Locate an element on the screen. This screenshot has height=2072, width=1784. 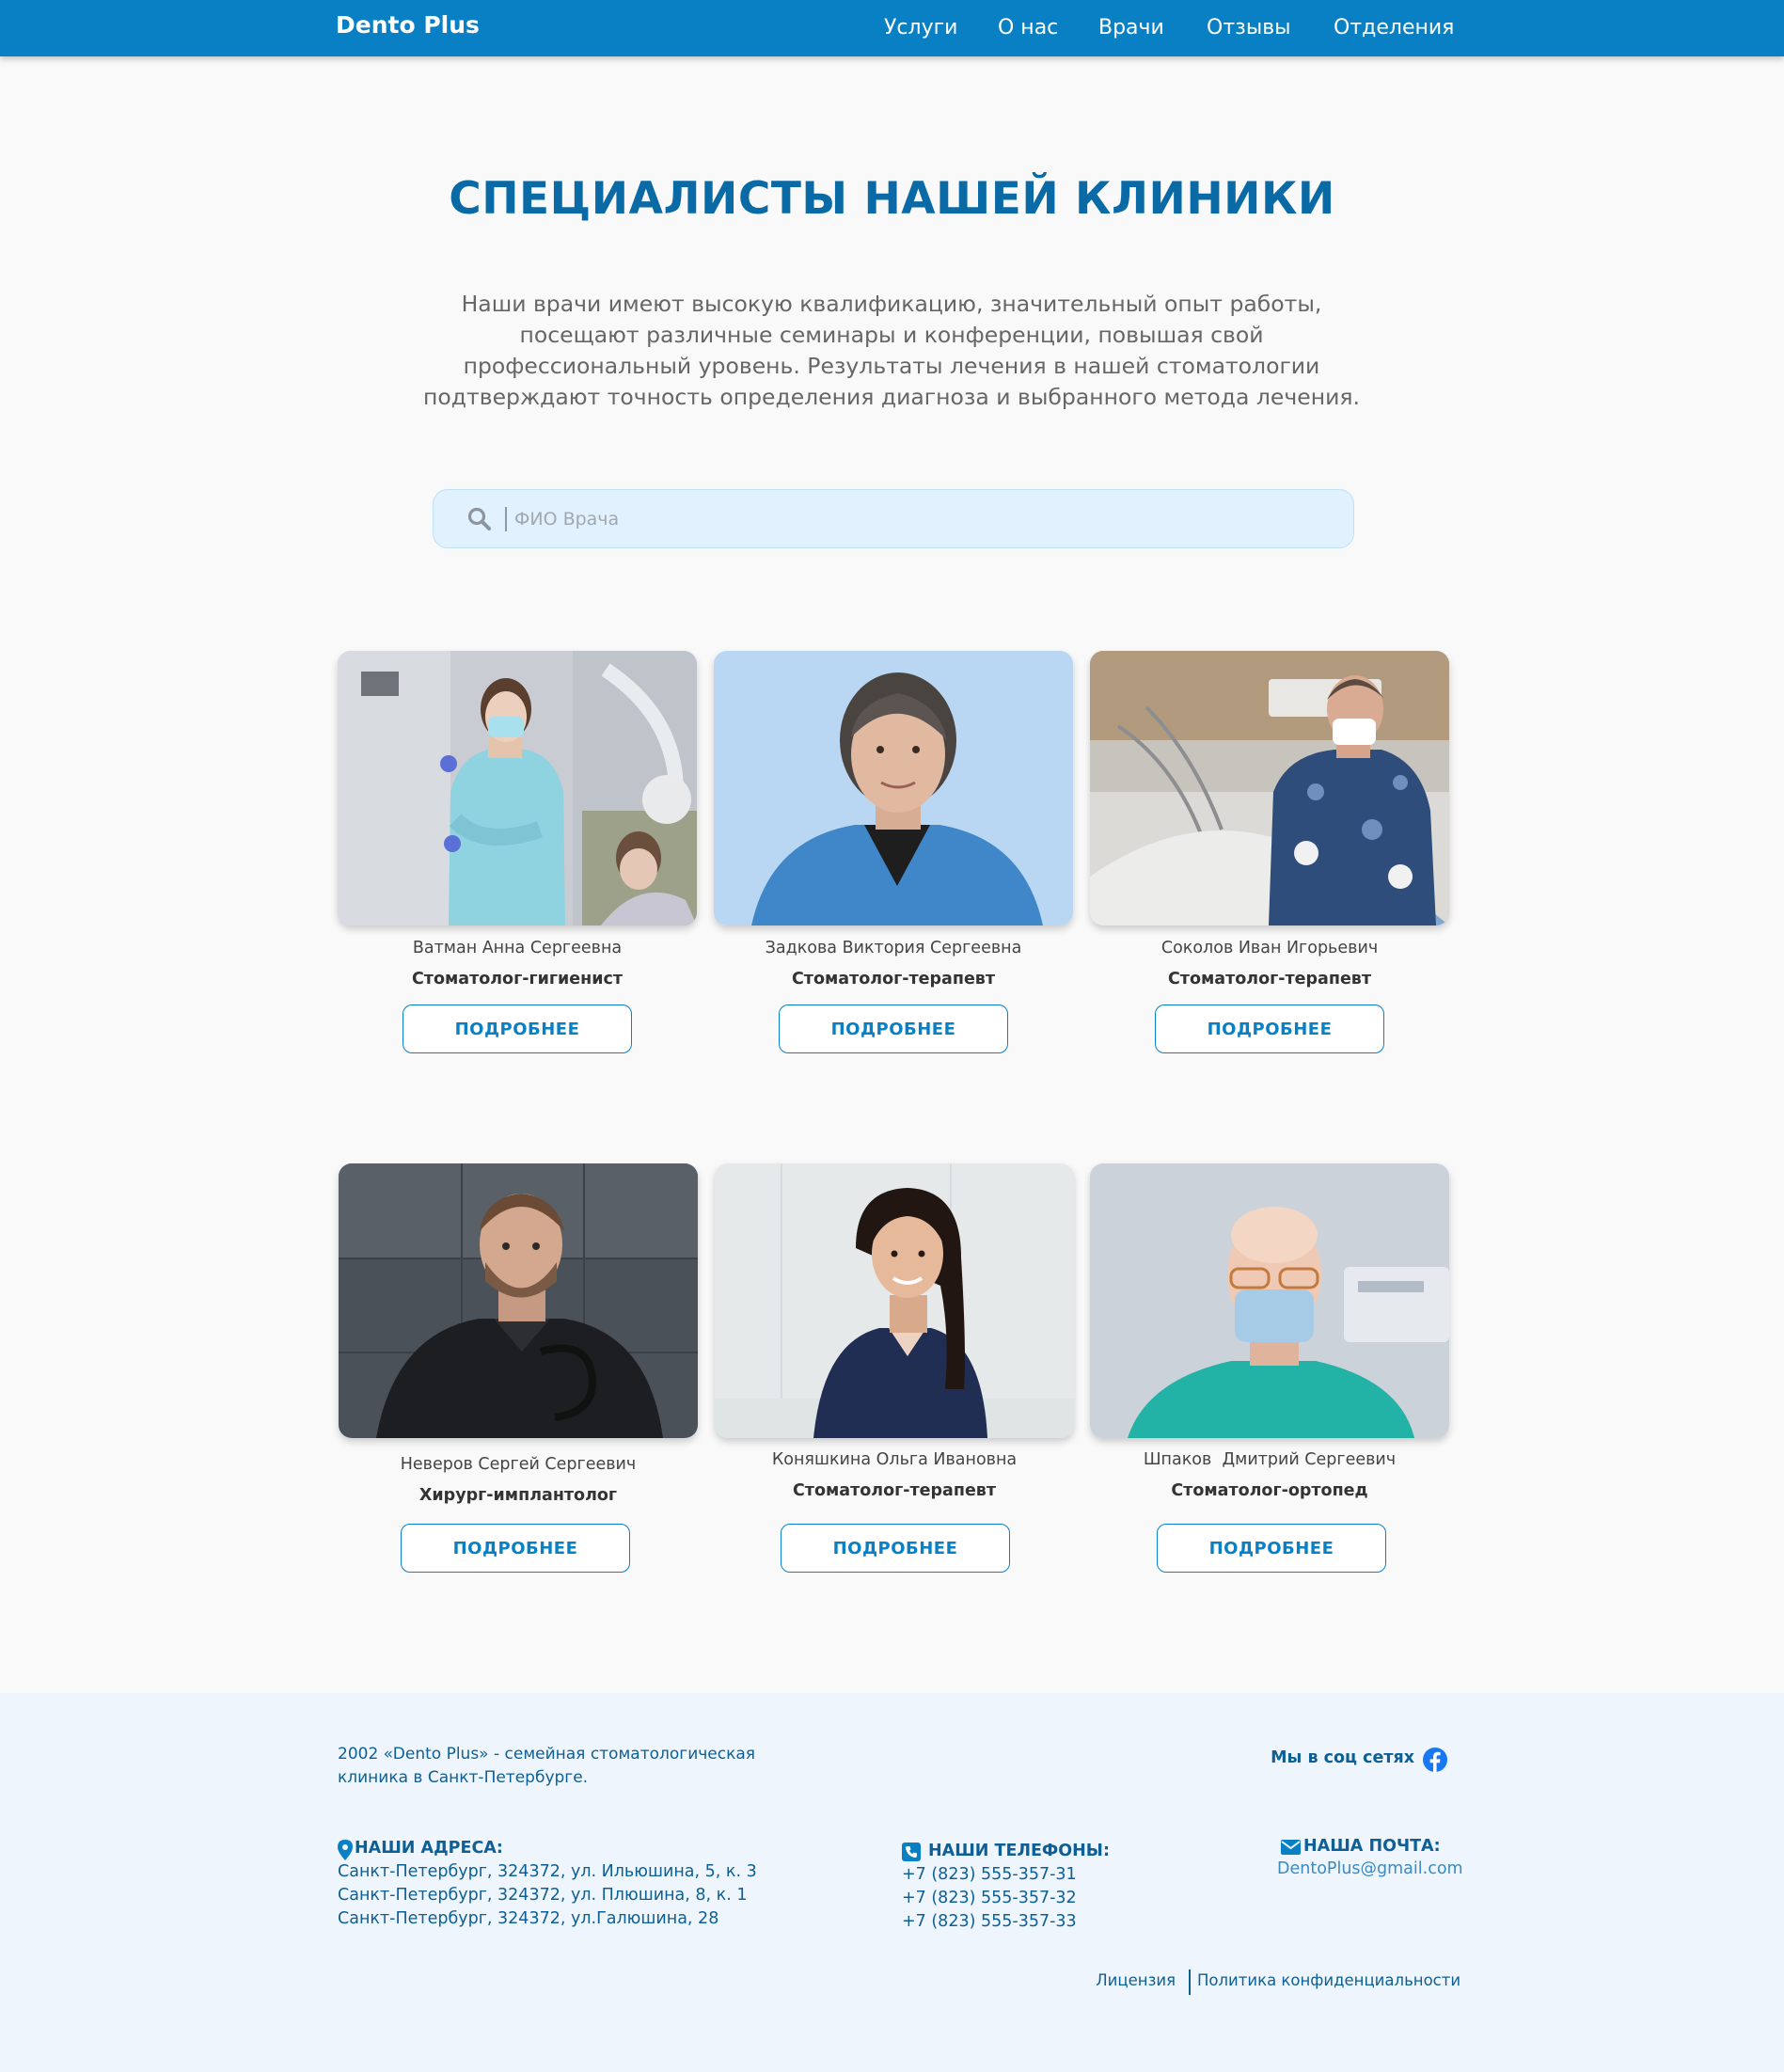
addresses-title: НАШИ АДРЕСА: is located at coordinates (429, 1848).